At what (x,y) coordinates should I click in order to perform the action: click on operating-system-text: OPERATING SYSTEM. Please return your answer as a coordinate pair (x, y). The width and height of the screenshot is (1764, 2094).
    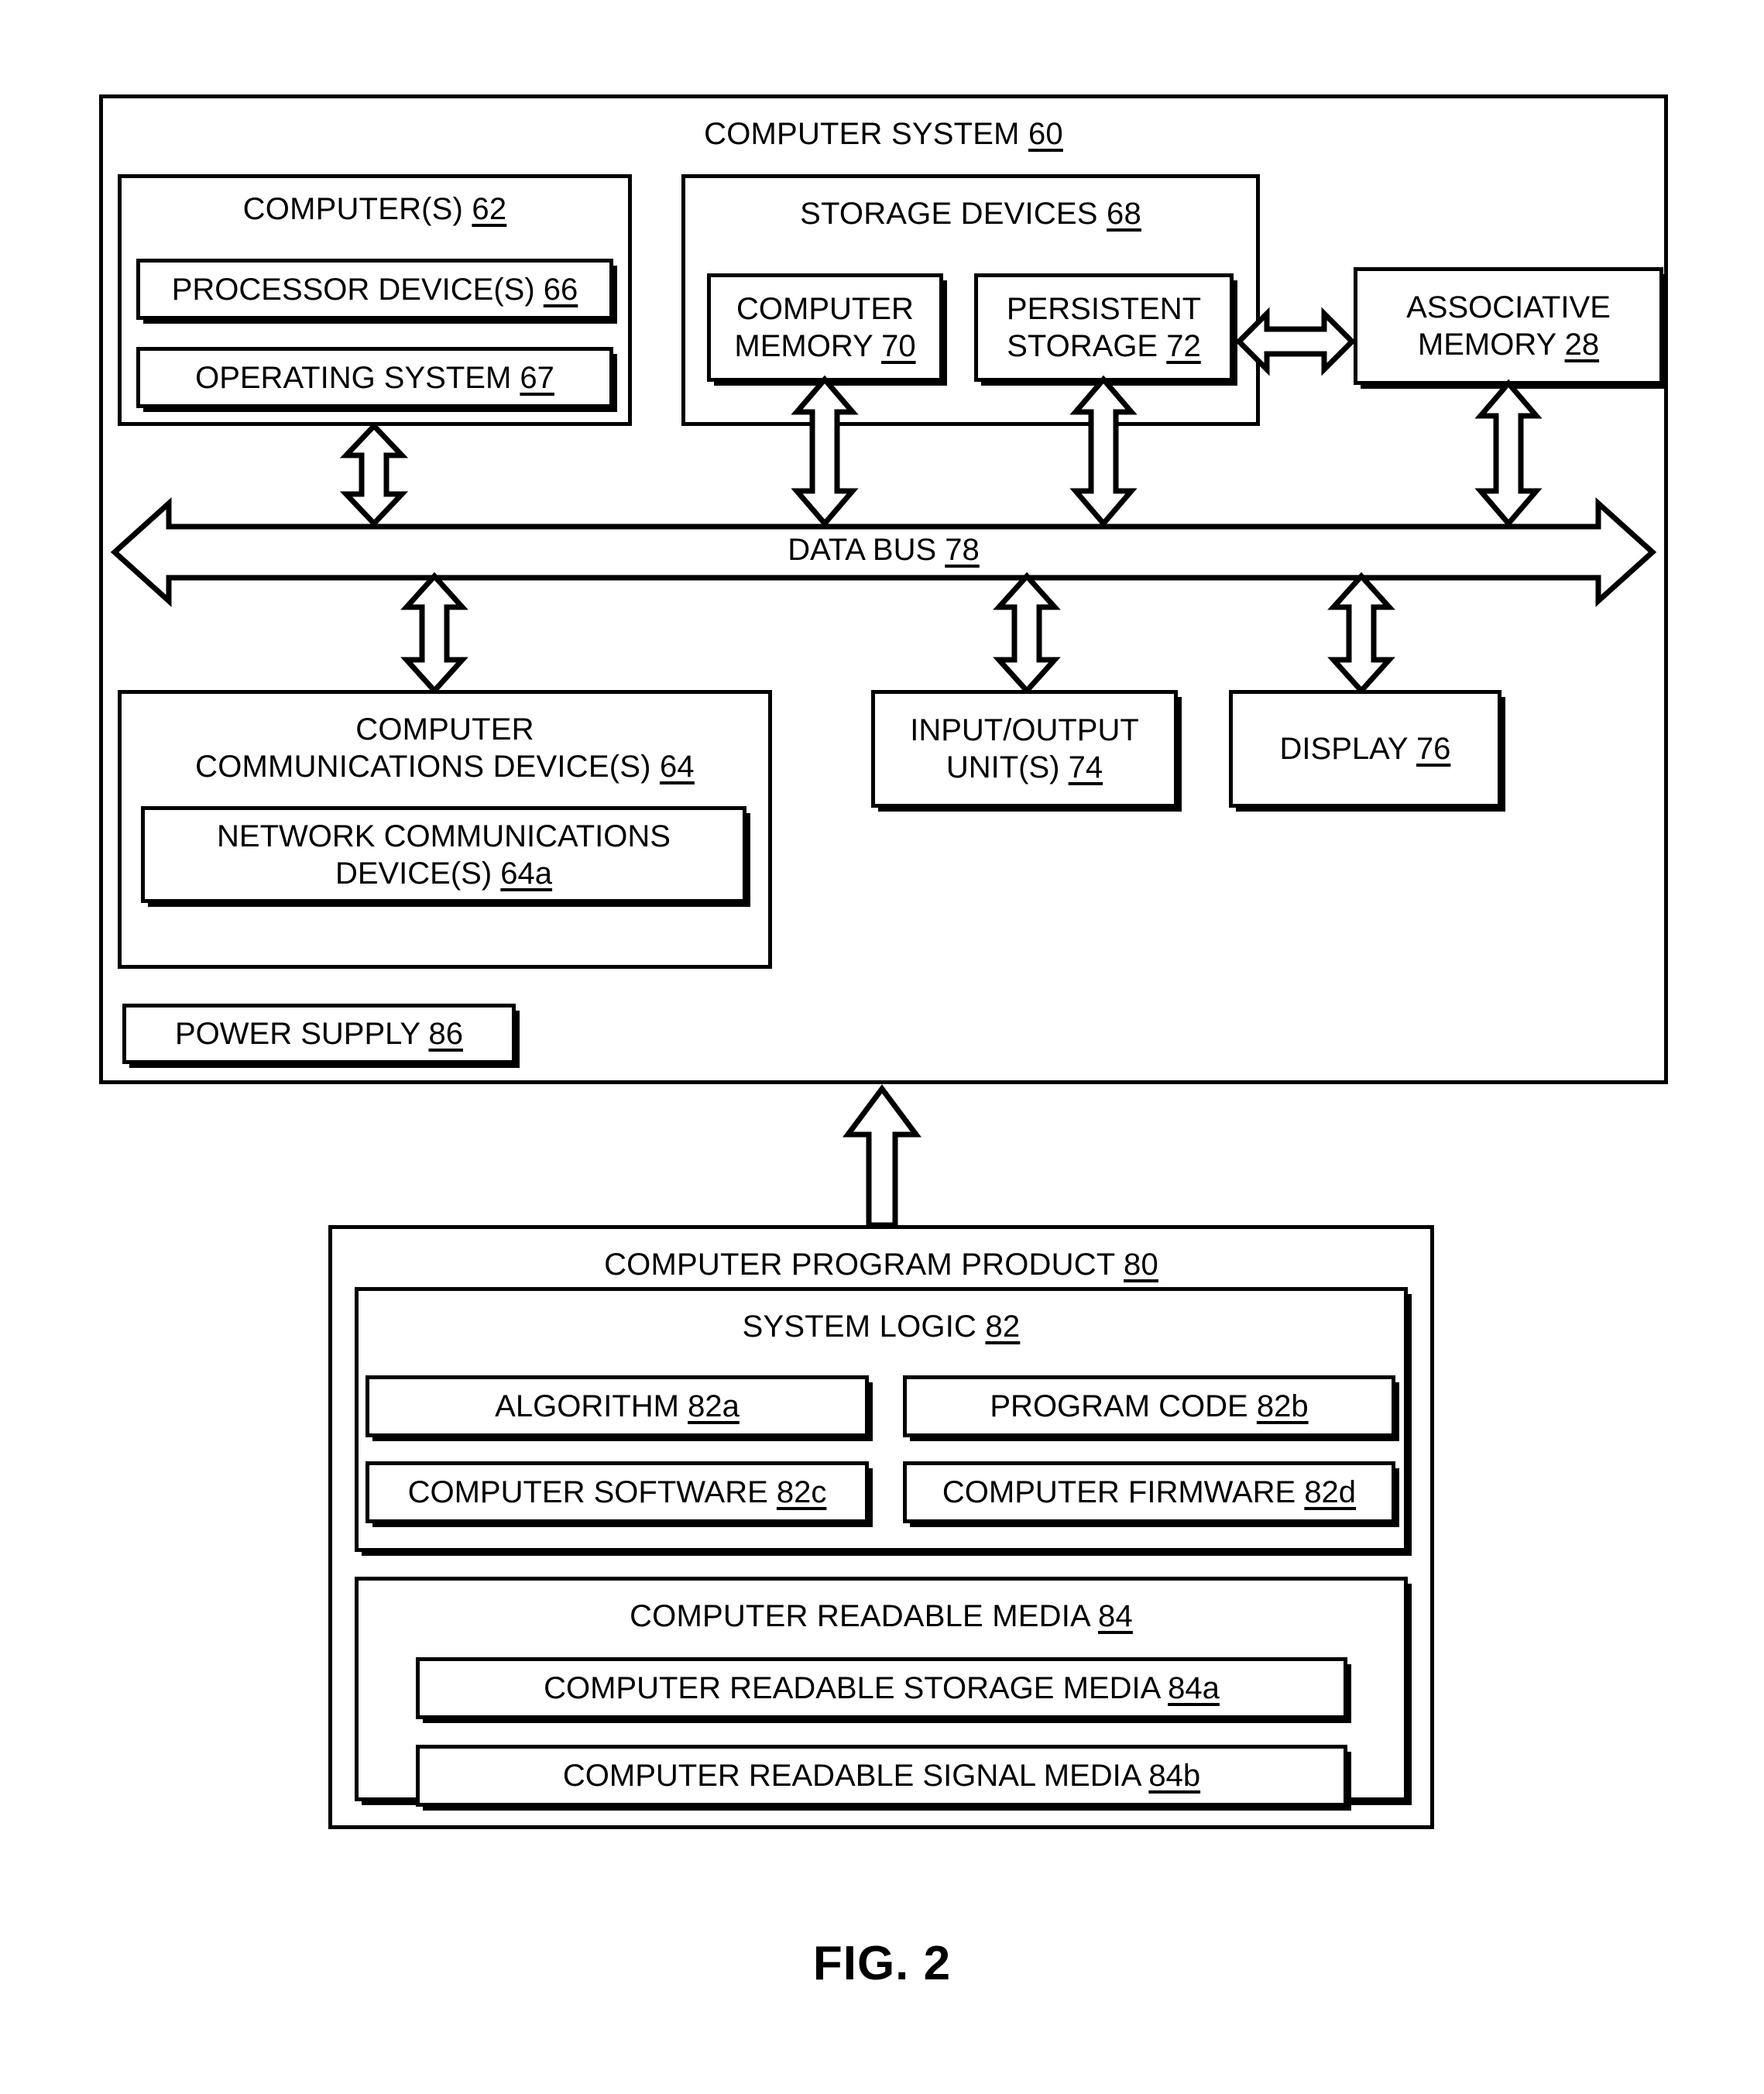
    Looking at the image, I should click on (357, 377).